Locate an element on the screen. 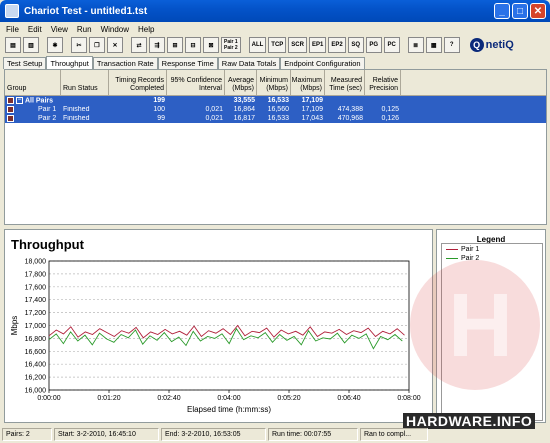 The height and width of the screenshot is (443, 550). compare-icon: ⊠ is located at coordinates (211, 45).